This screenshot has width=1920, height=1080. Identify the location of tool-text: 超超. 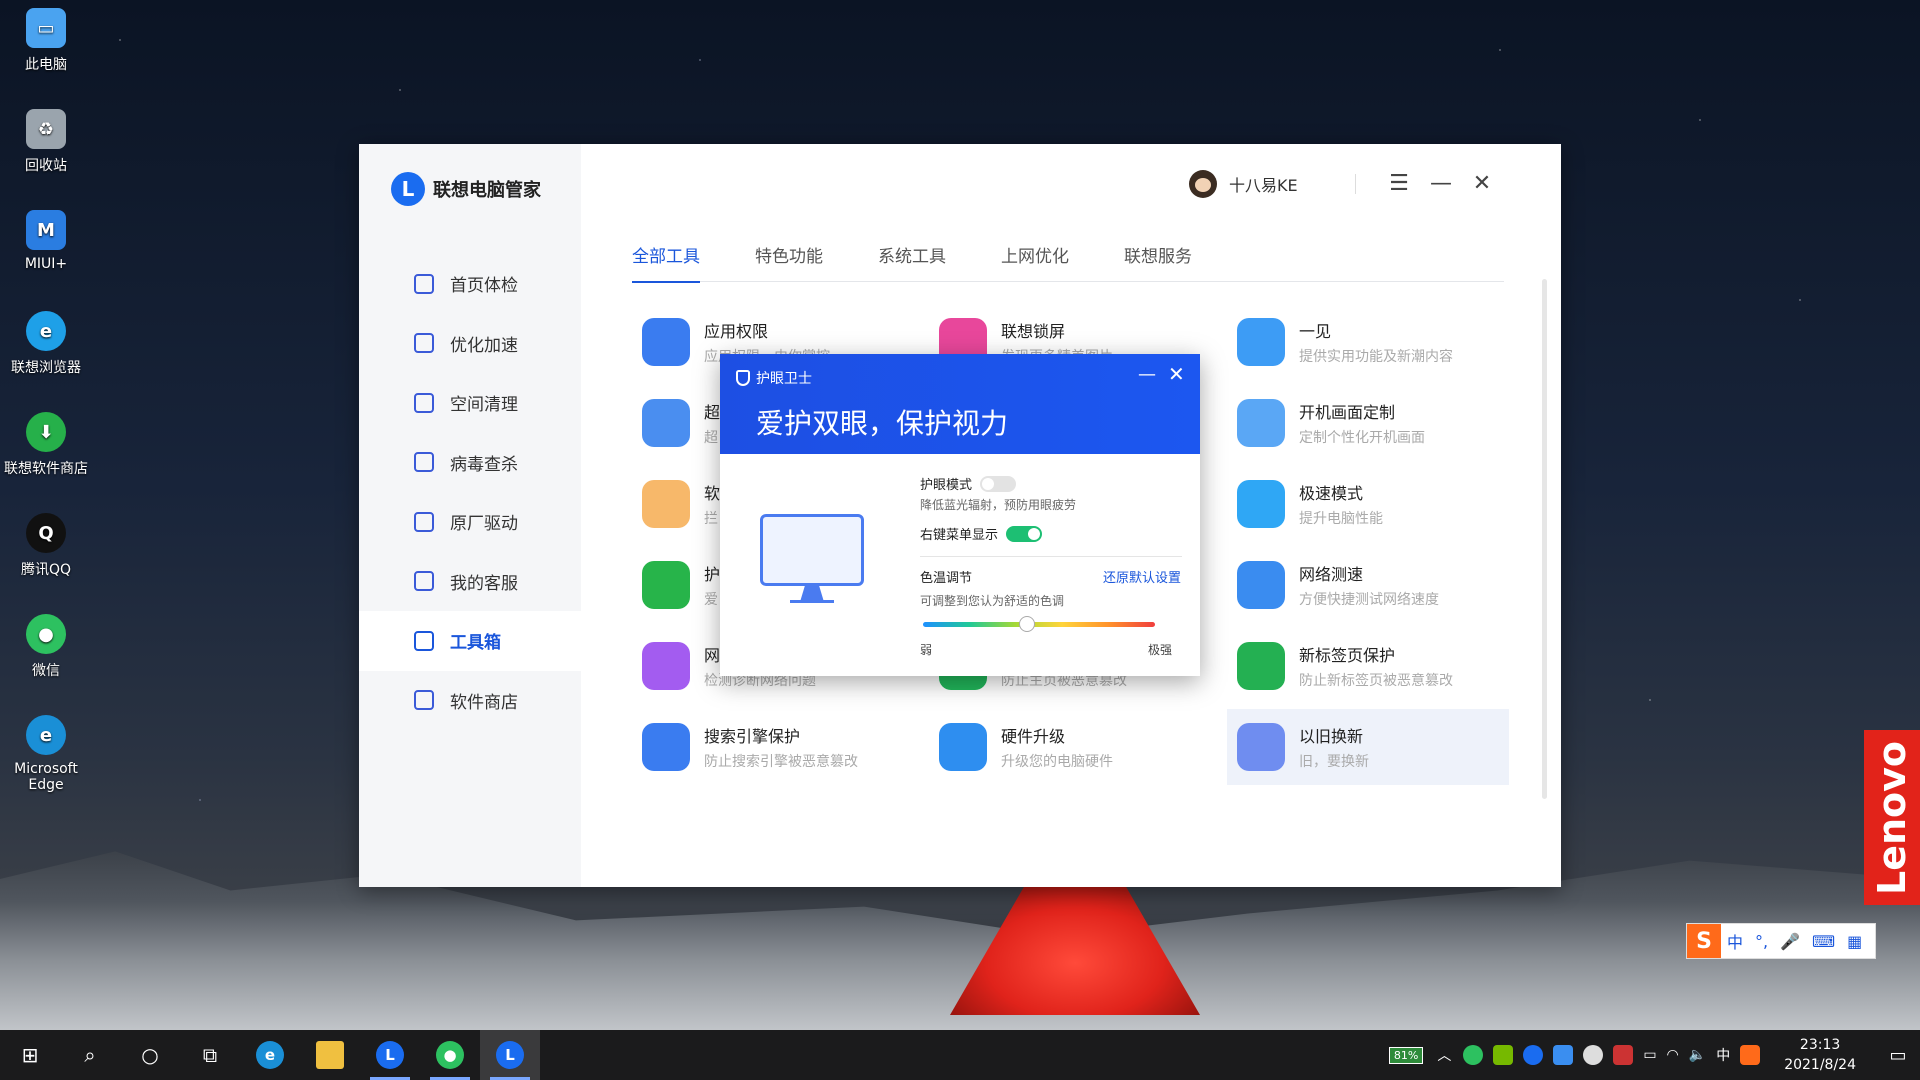
(712, 423).